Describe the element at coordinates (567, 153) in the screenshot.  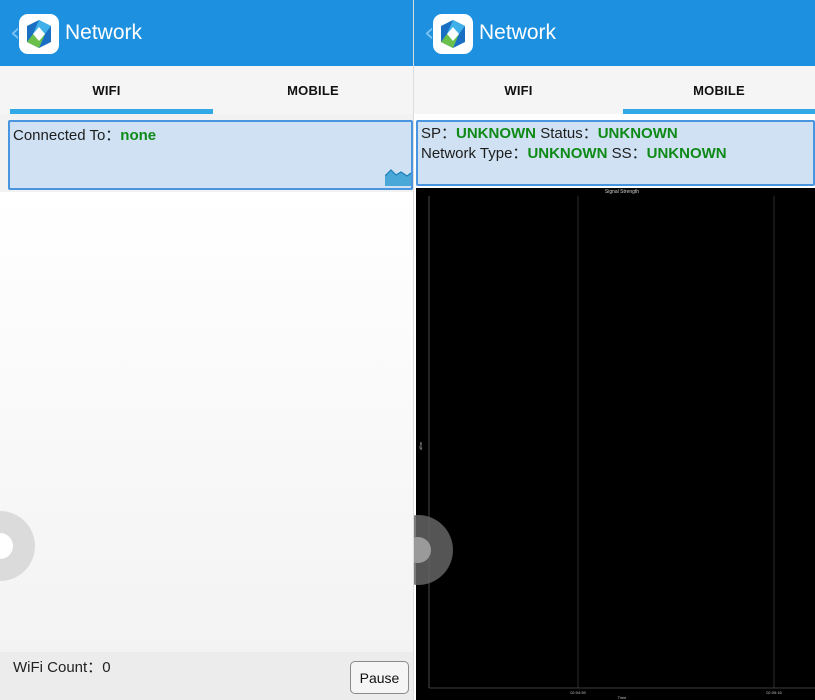
I see `network-type-value: UNKNOWN` at that location.